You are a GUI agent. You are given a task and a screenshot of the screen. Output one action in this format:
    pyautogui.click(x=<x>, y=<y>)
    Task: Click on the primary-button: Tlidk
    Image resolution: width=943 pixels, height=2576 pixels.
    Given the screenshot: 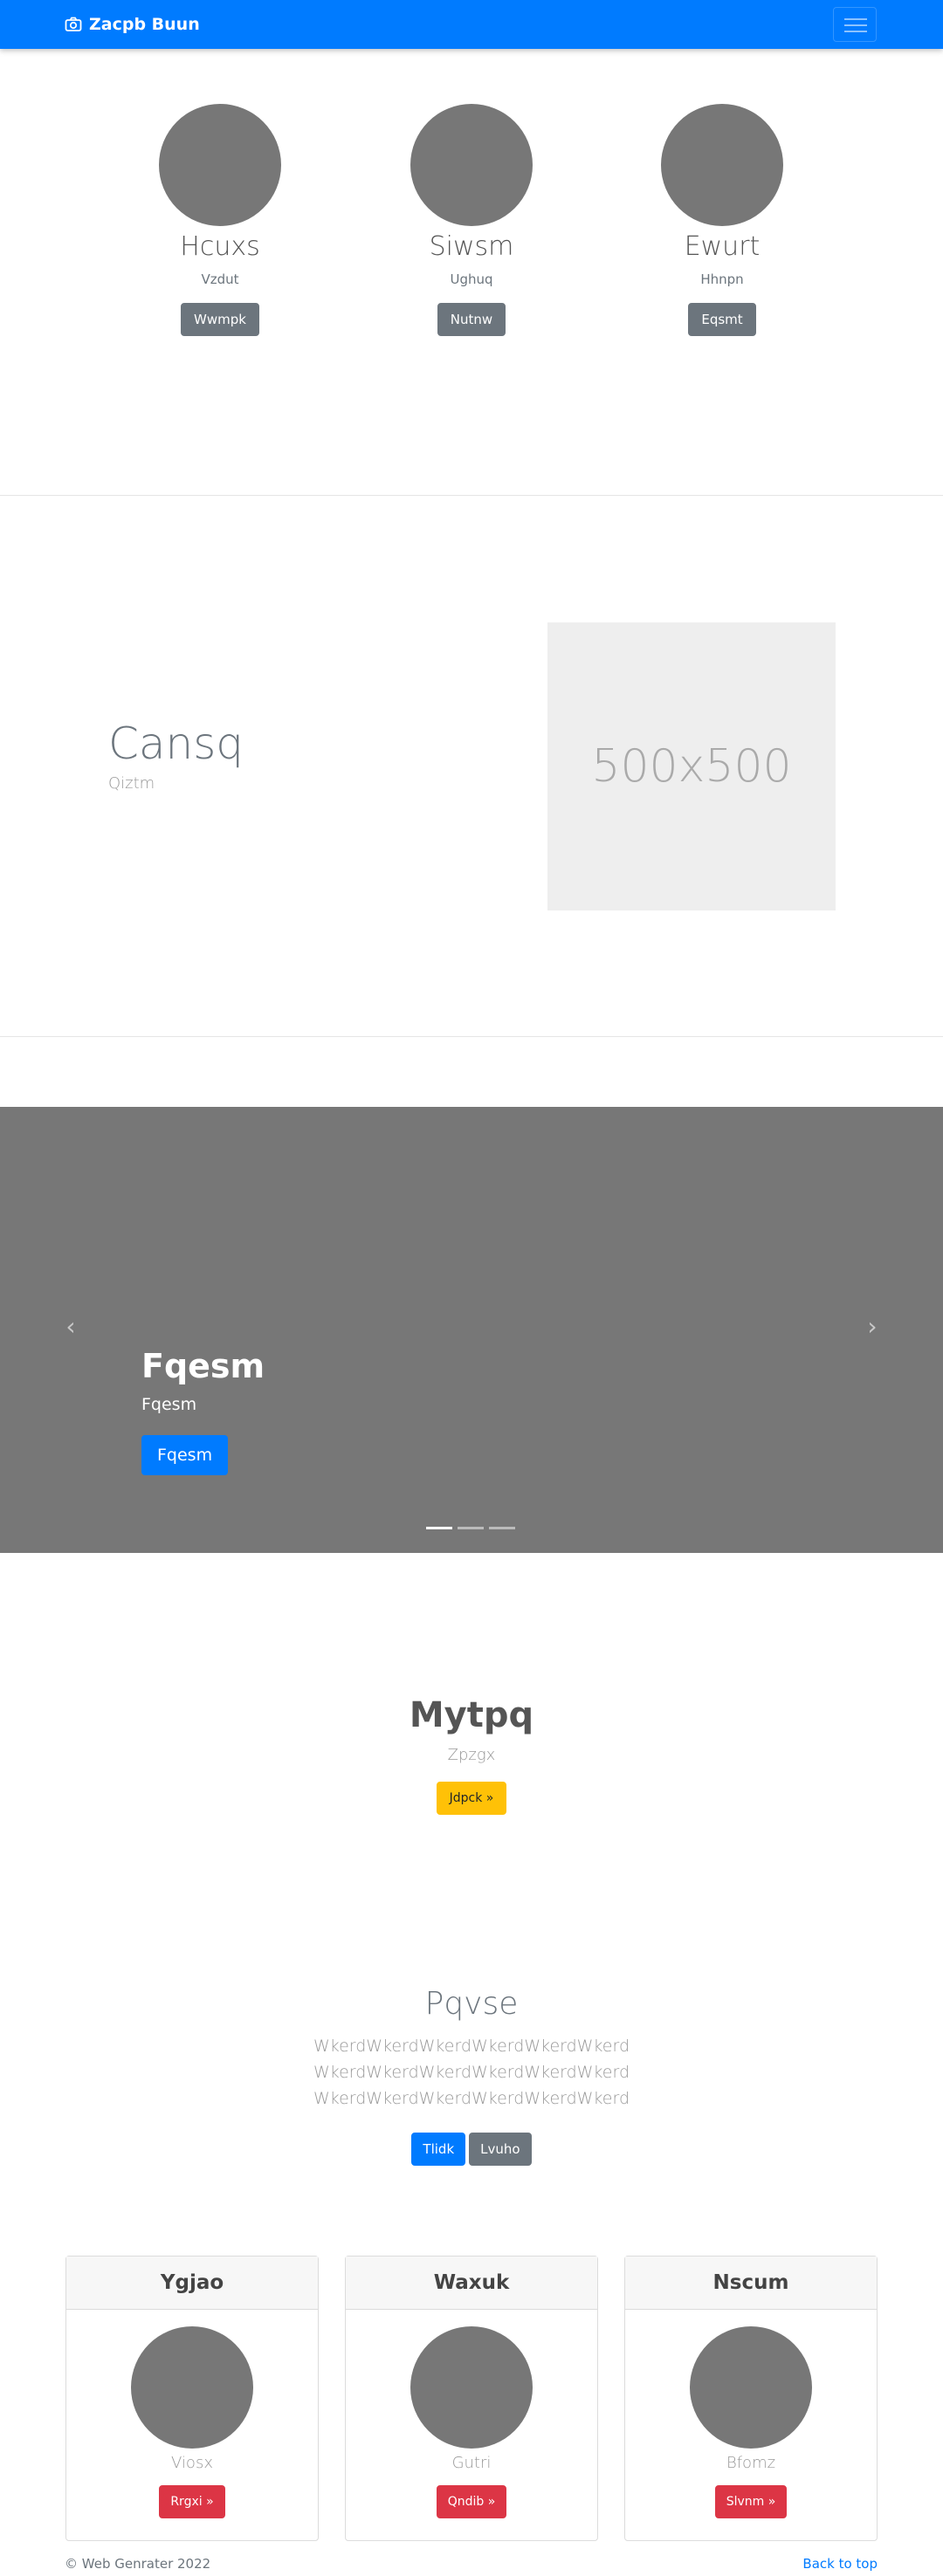 What is the action you would take?
    pyautogui.click(x=438, y=2150)
    